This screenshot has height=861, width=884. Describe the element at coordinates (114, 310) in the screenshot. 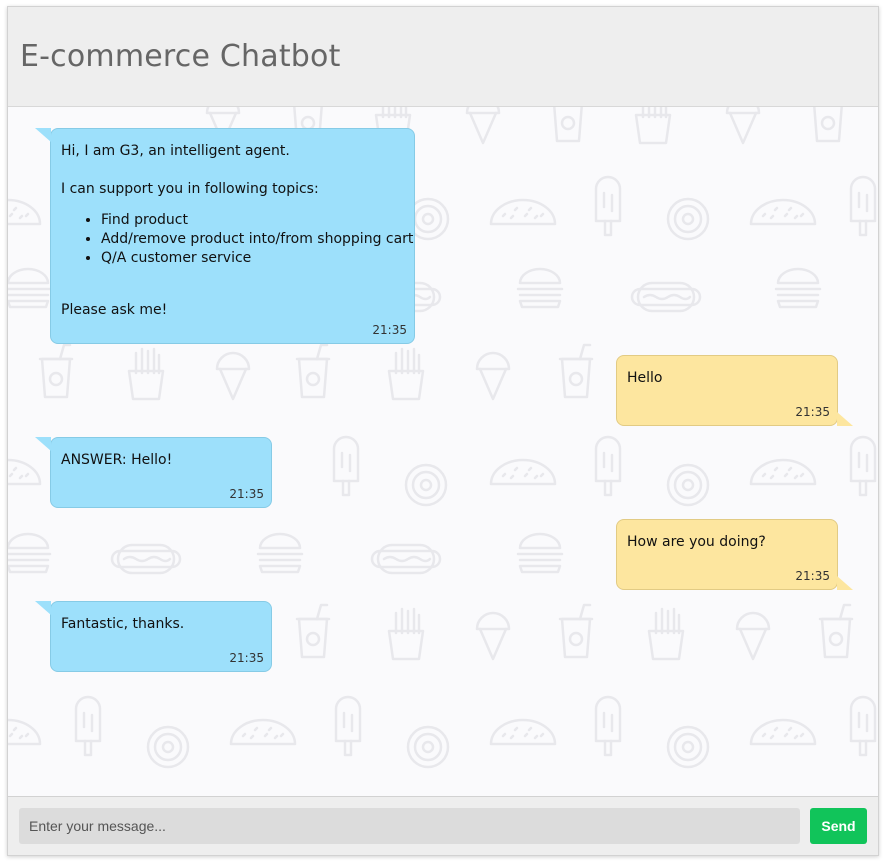

I see `outro-text: Please ask me!` at that location.